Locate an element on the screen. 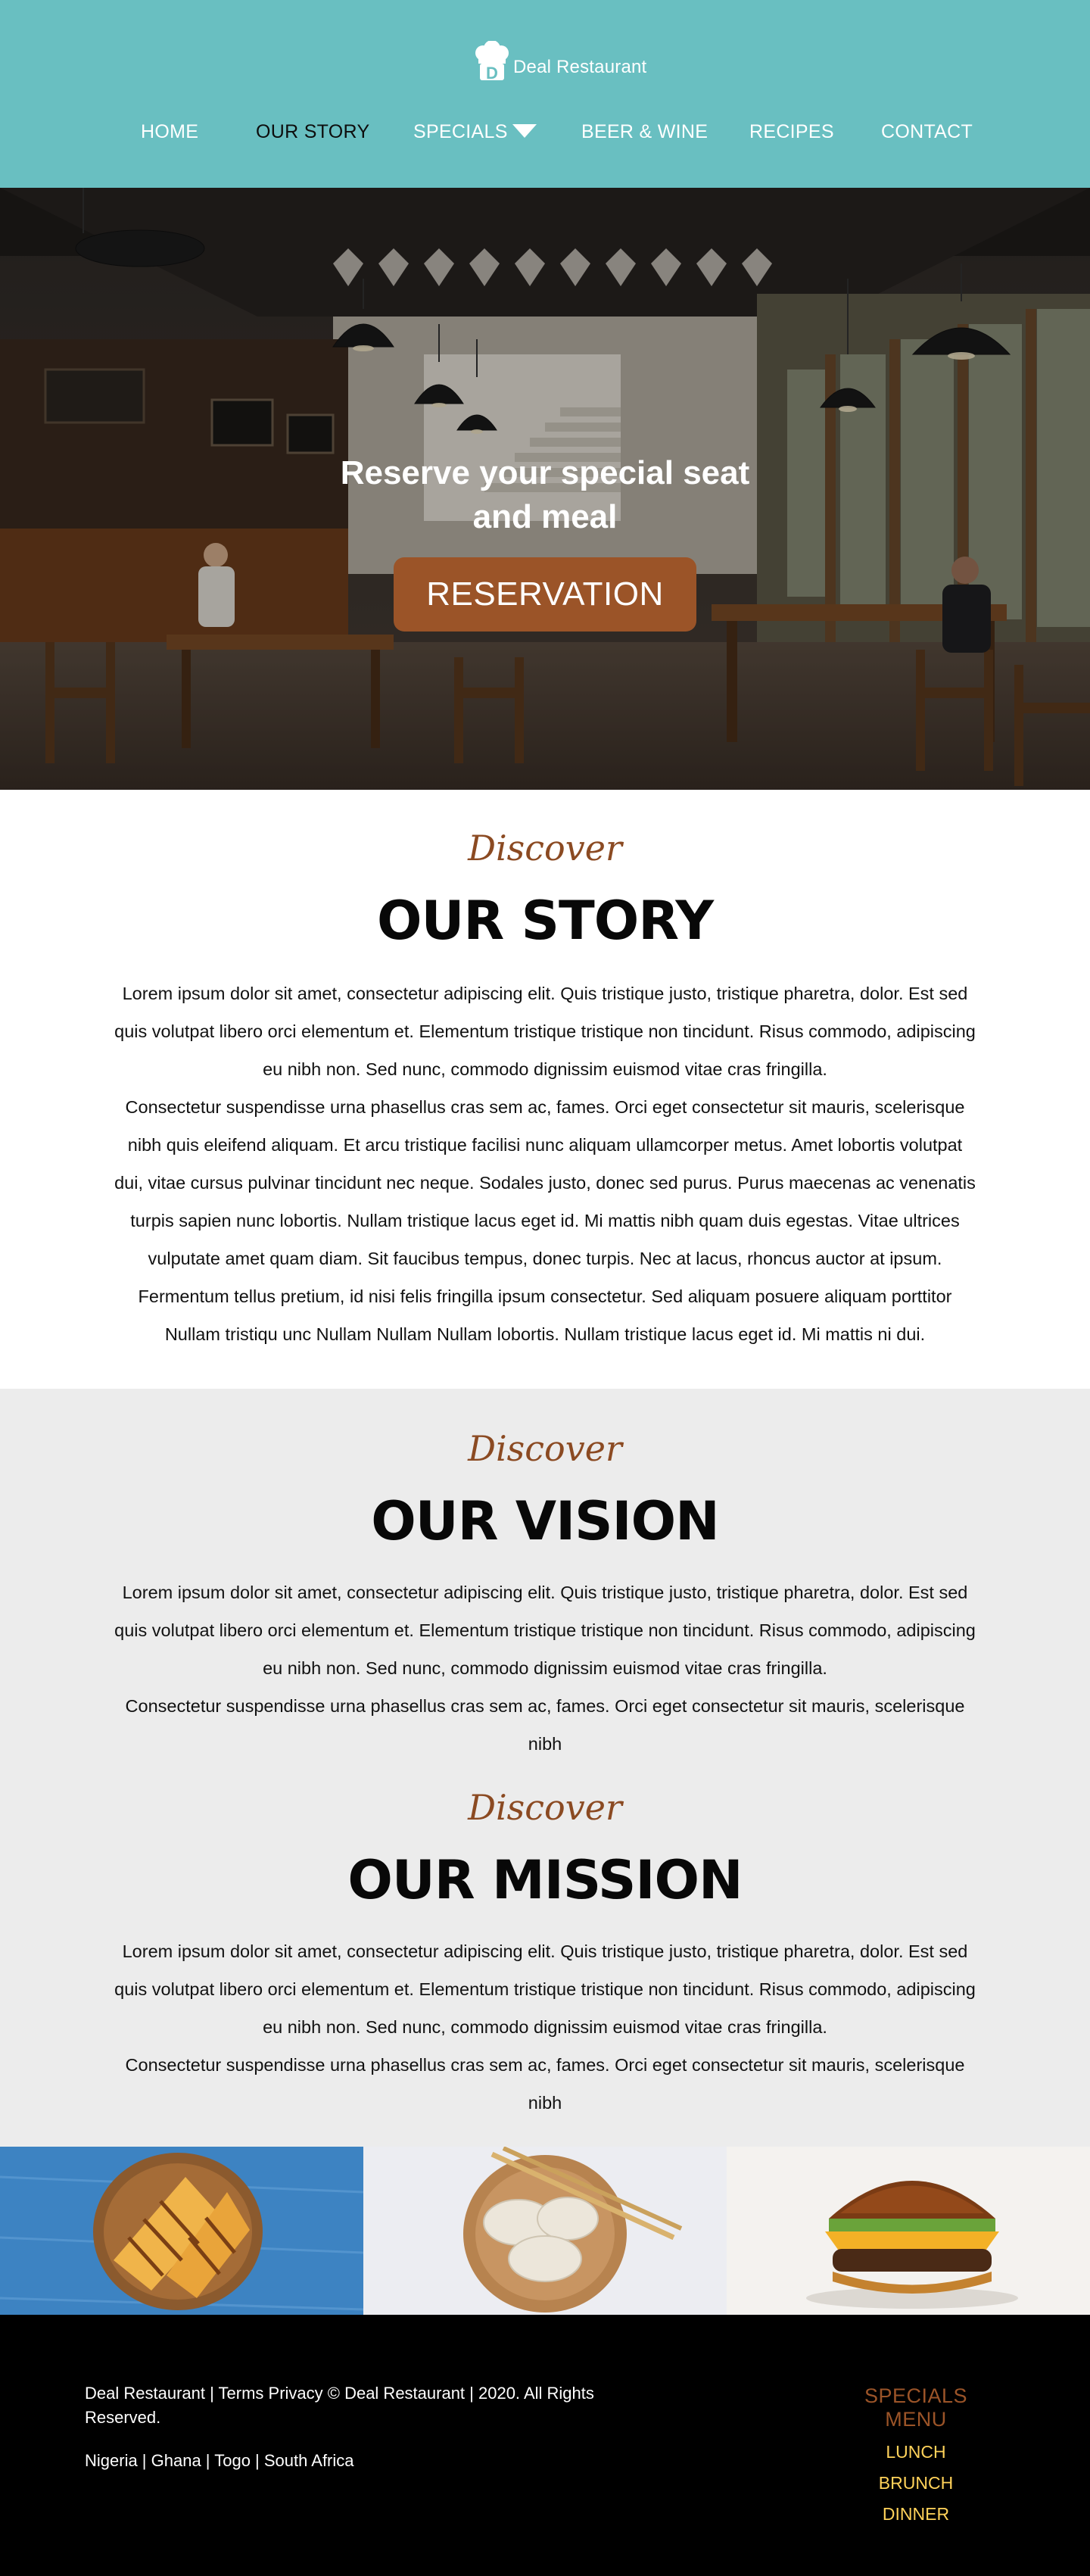 The height and width of the screenshot is (2576, 1090). food-gallery is located at coordinates (545, 2231).